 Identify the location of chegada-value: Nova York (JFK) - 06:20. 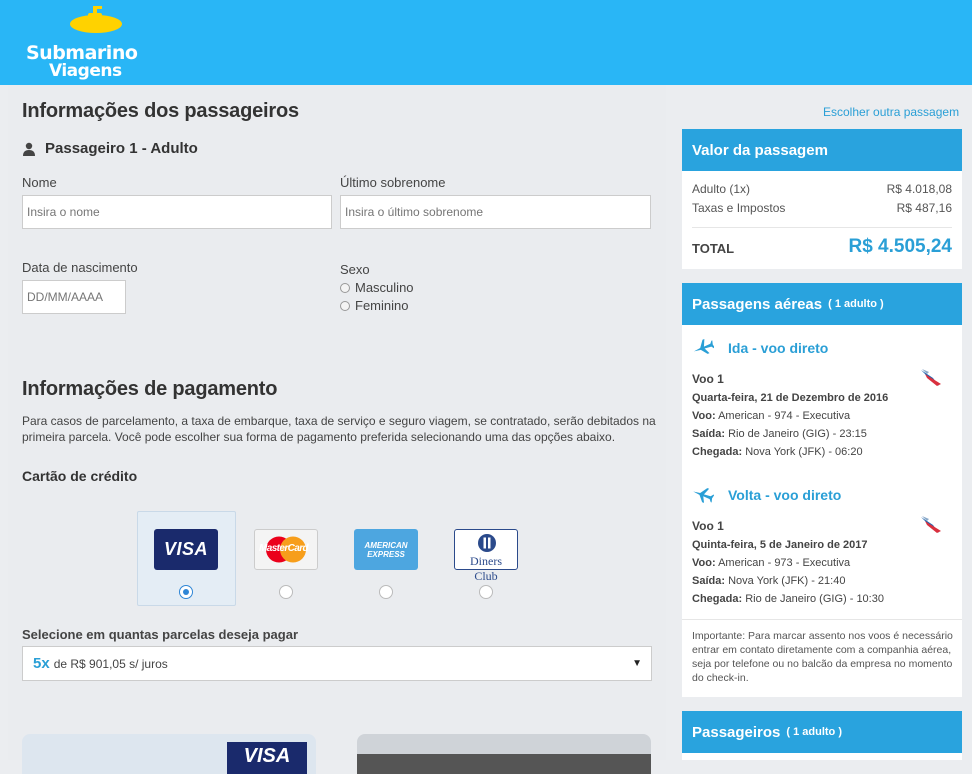
(804, 452).